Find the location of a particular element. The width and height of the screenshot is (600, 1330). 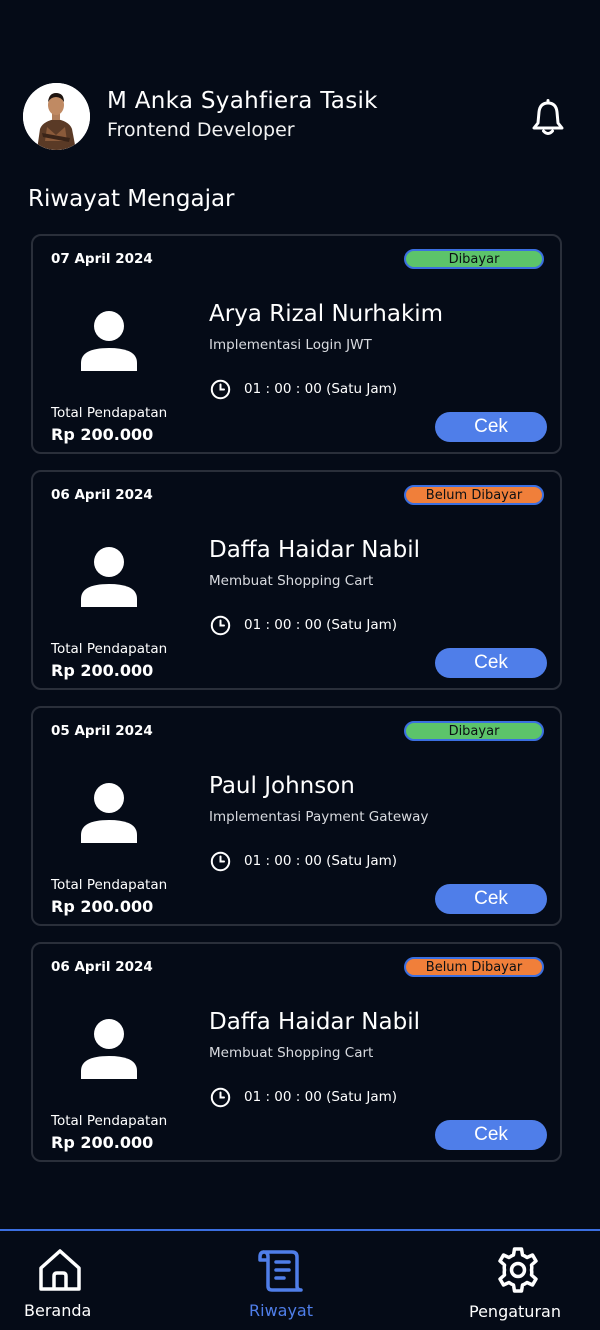

lesson-topic: Implementasi Login JWT is located at coordinates (290, 345).